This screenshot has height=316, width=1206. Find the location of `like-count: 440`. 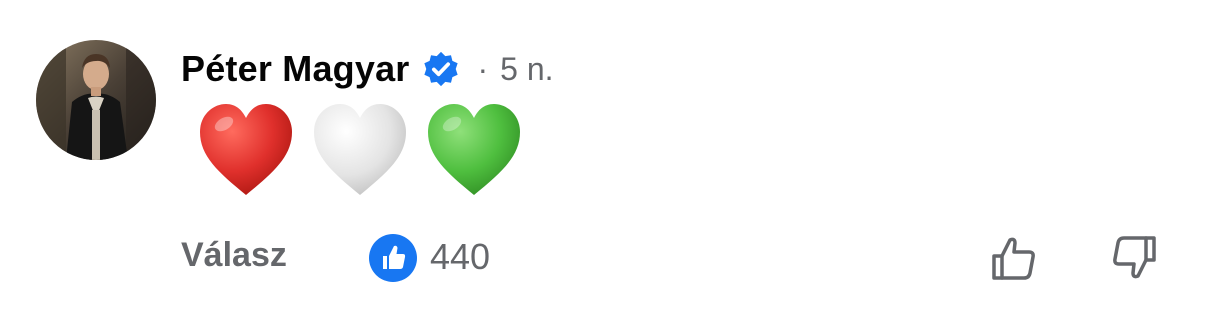

like-count: 440 is located at coordinates (460, 257).